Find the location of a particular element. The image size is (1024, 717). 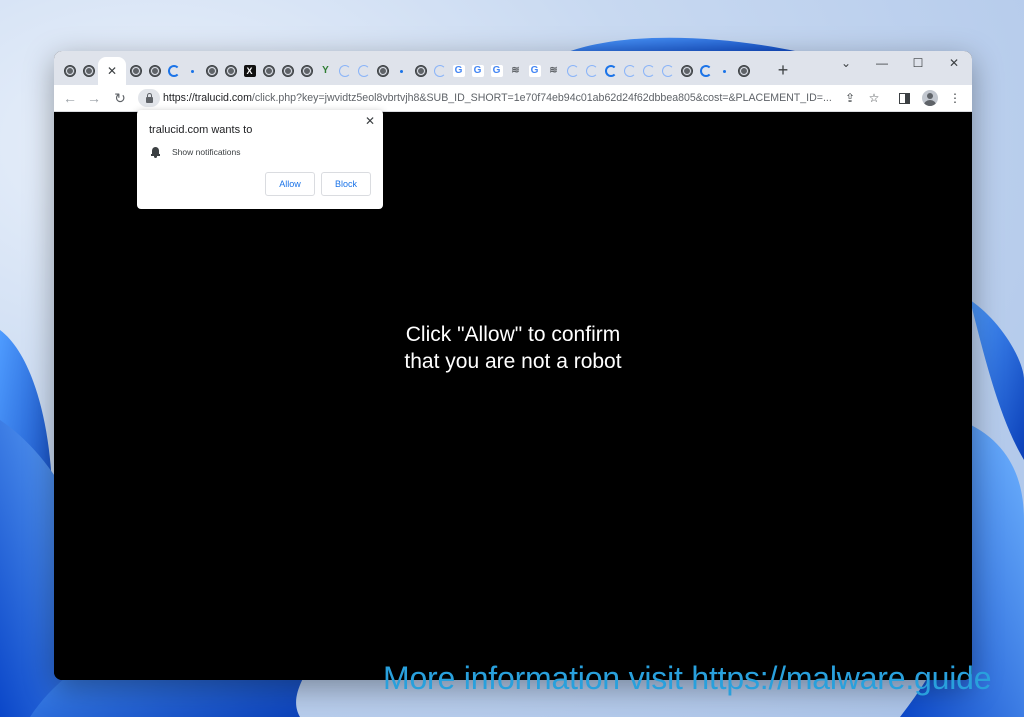

browser-tab: X is located at coordinates (249, 71).